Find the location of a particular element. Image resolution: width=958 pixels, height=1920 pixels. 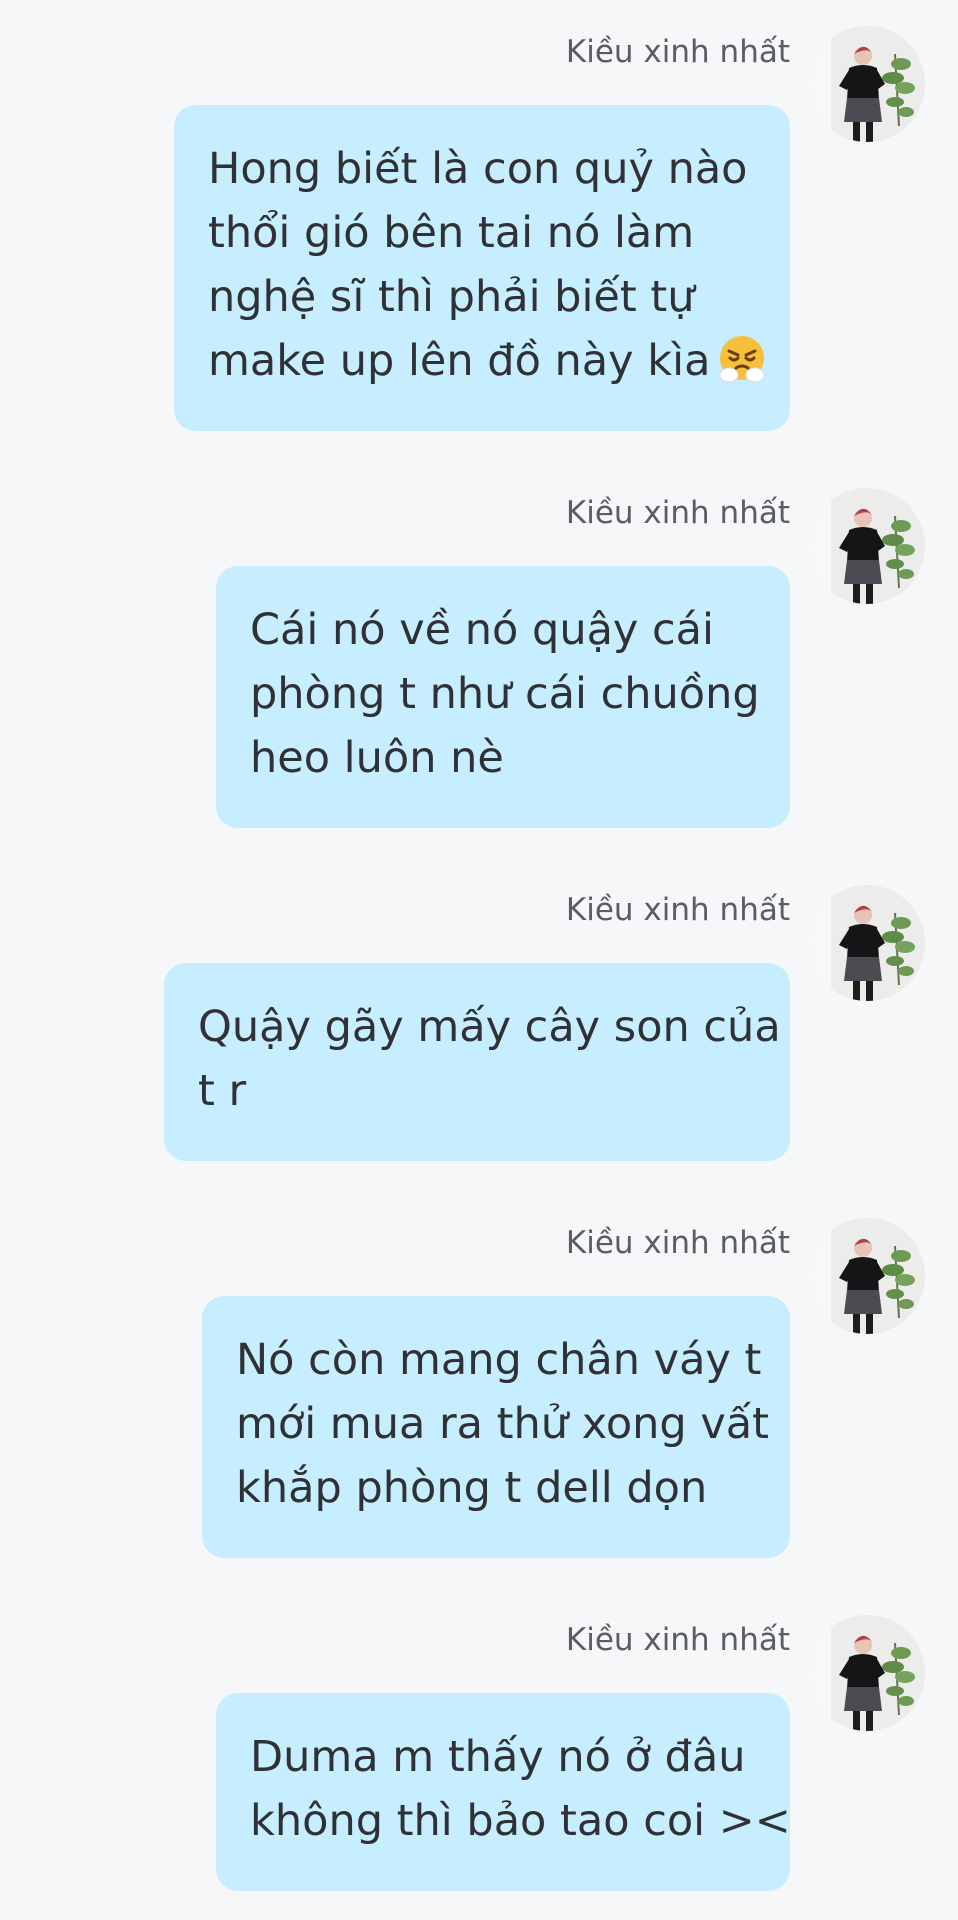

message-text-line: khắp phòng t dell dọn is located at coordinates (472, 1488).